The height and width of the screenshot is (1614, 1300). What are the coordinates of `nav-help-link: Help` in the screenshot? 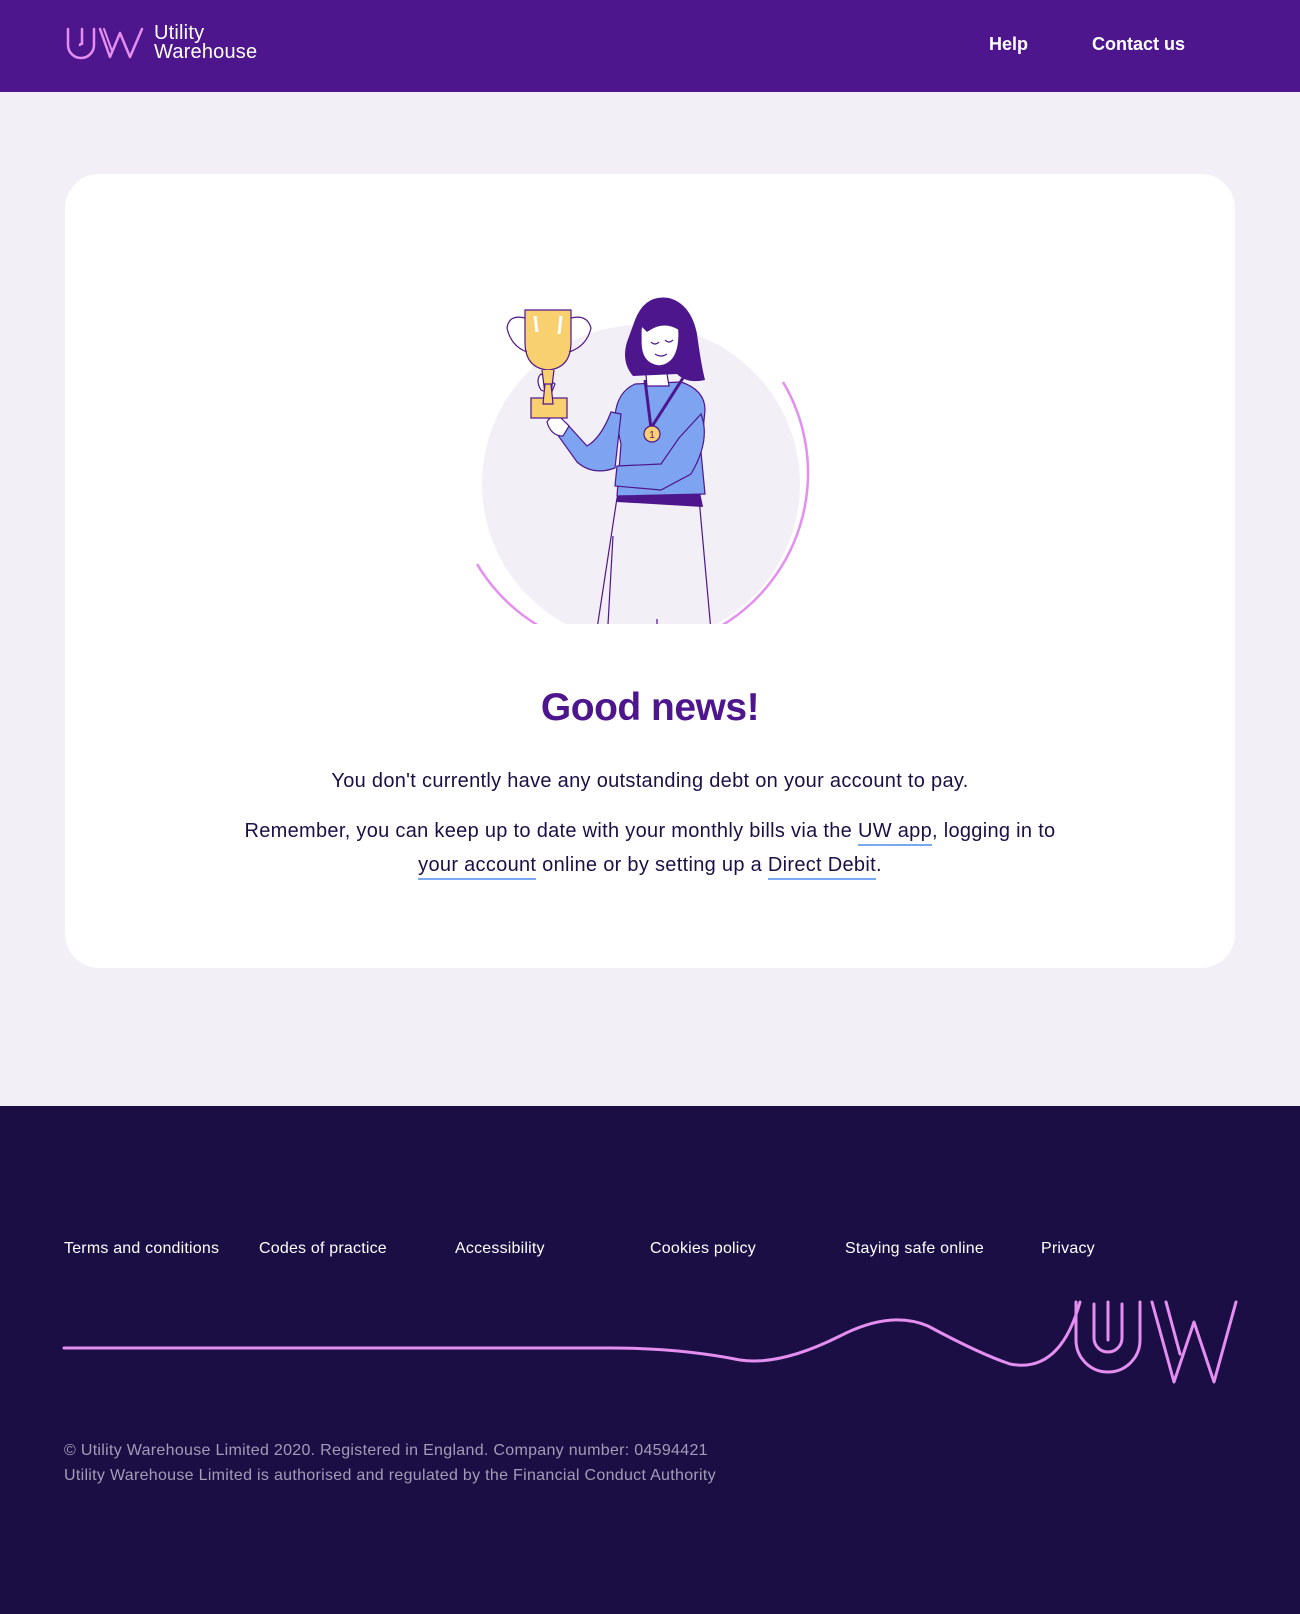 It's located at (1008, 44).